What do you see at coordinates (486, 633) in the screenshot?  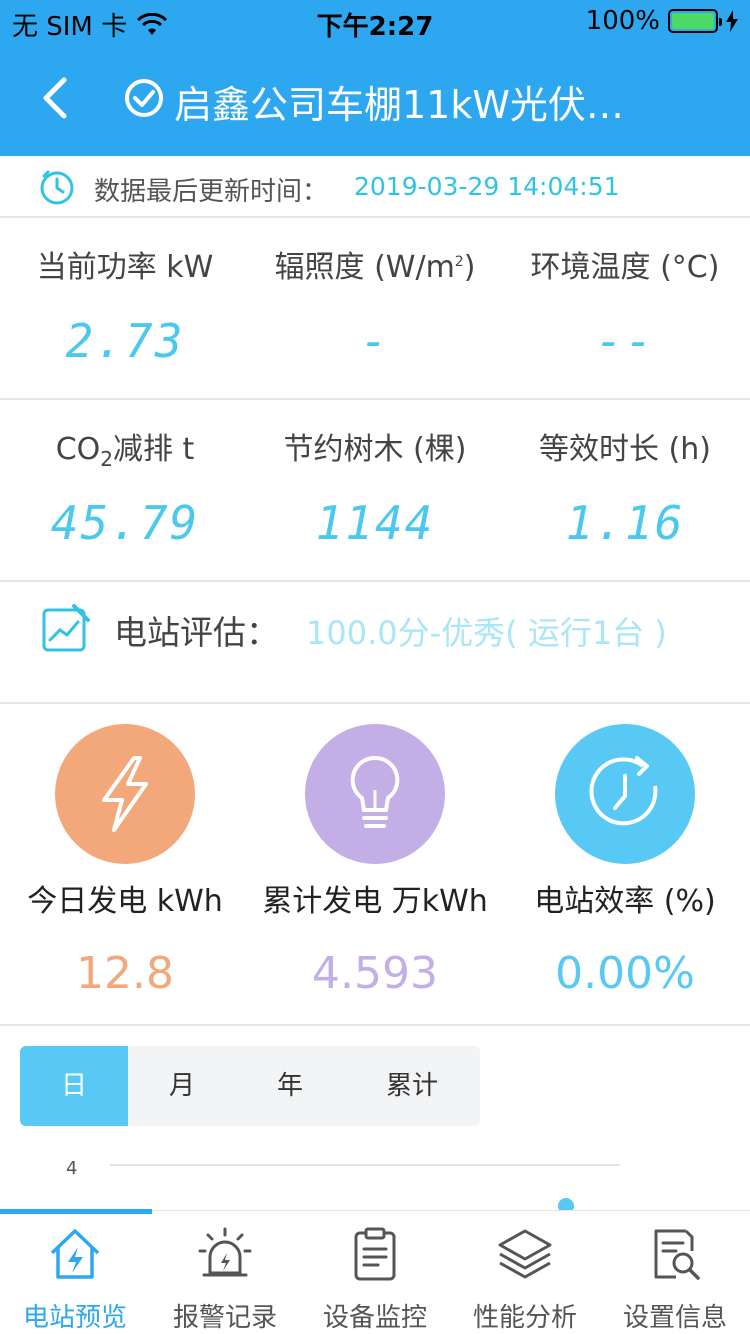 I see `evaluation-value: 100.0分-优秀( 运行1台 )` at bounding box center [486, 633].